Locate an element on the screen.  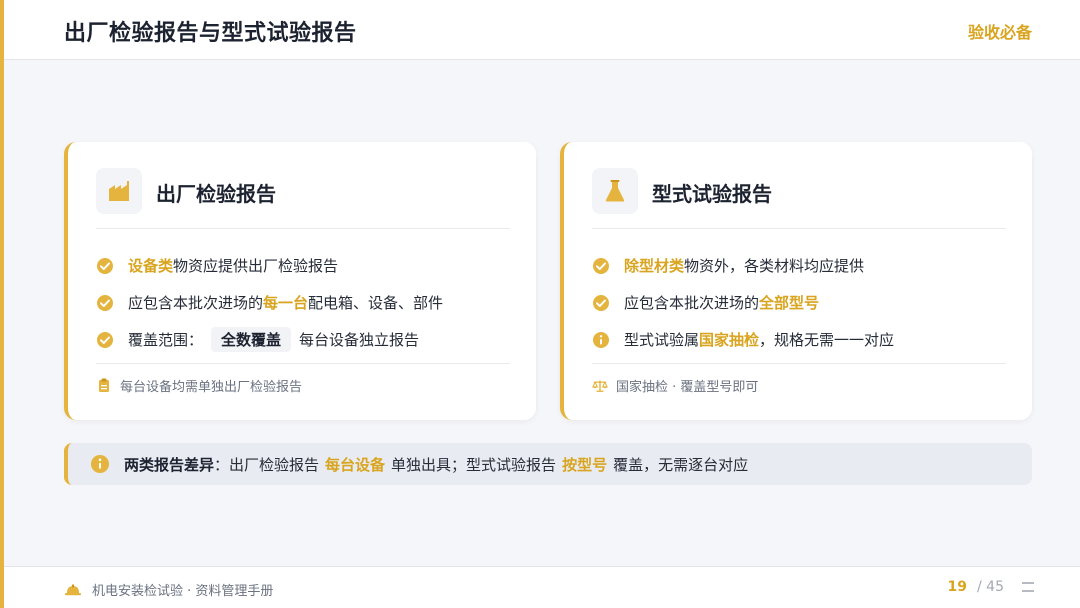
footer-brand: 机电安装检试验 · 资料管理手册 is located at coordinates (168, 589).